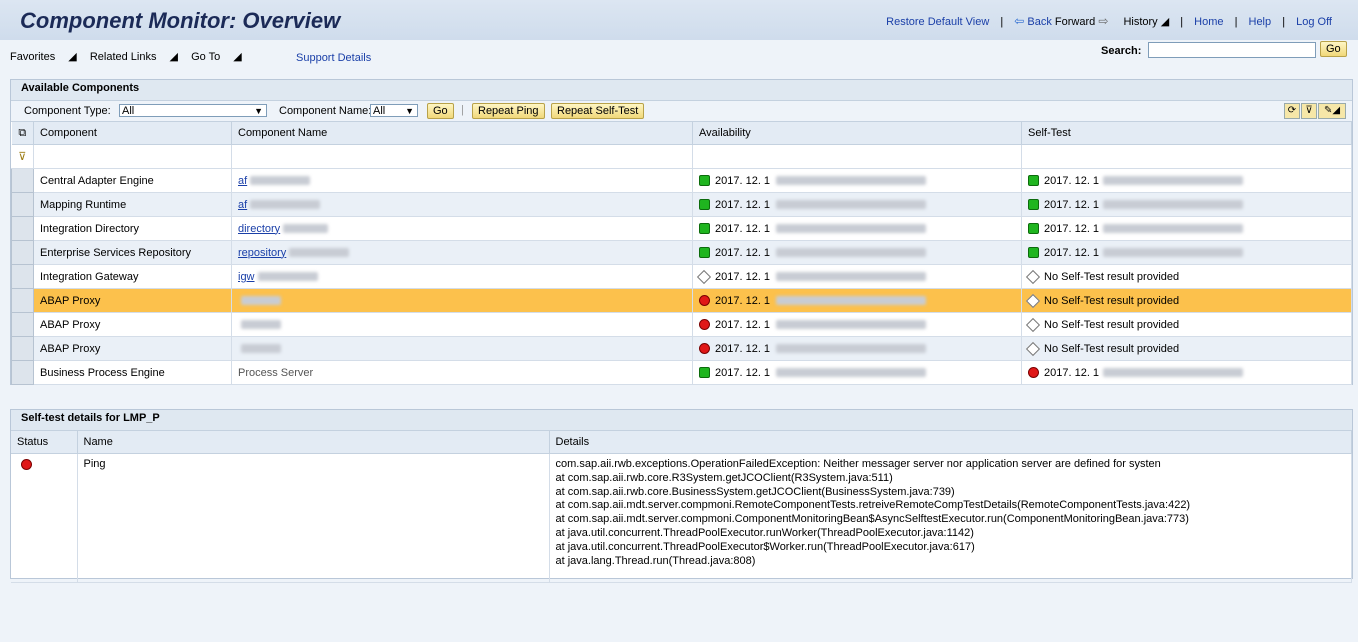  Describe the element at coordinates (1163, 22) in the screenshot. I see `history-caret-icon: ◢` at that location.